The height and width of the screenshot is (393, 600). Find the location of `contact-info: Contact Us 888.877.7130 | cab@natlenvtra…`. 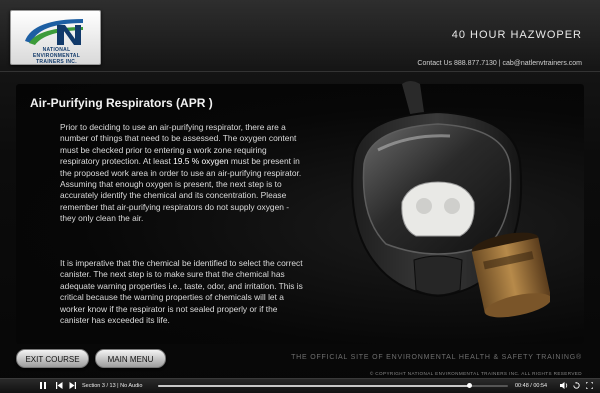

contact-info: Contact Us 888.877.7130 | cab@natlenvtra… is located at coordinates (499, 63).